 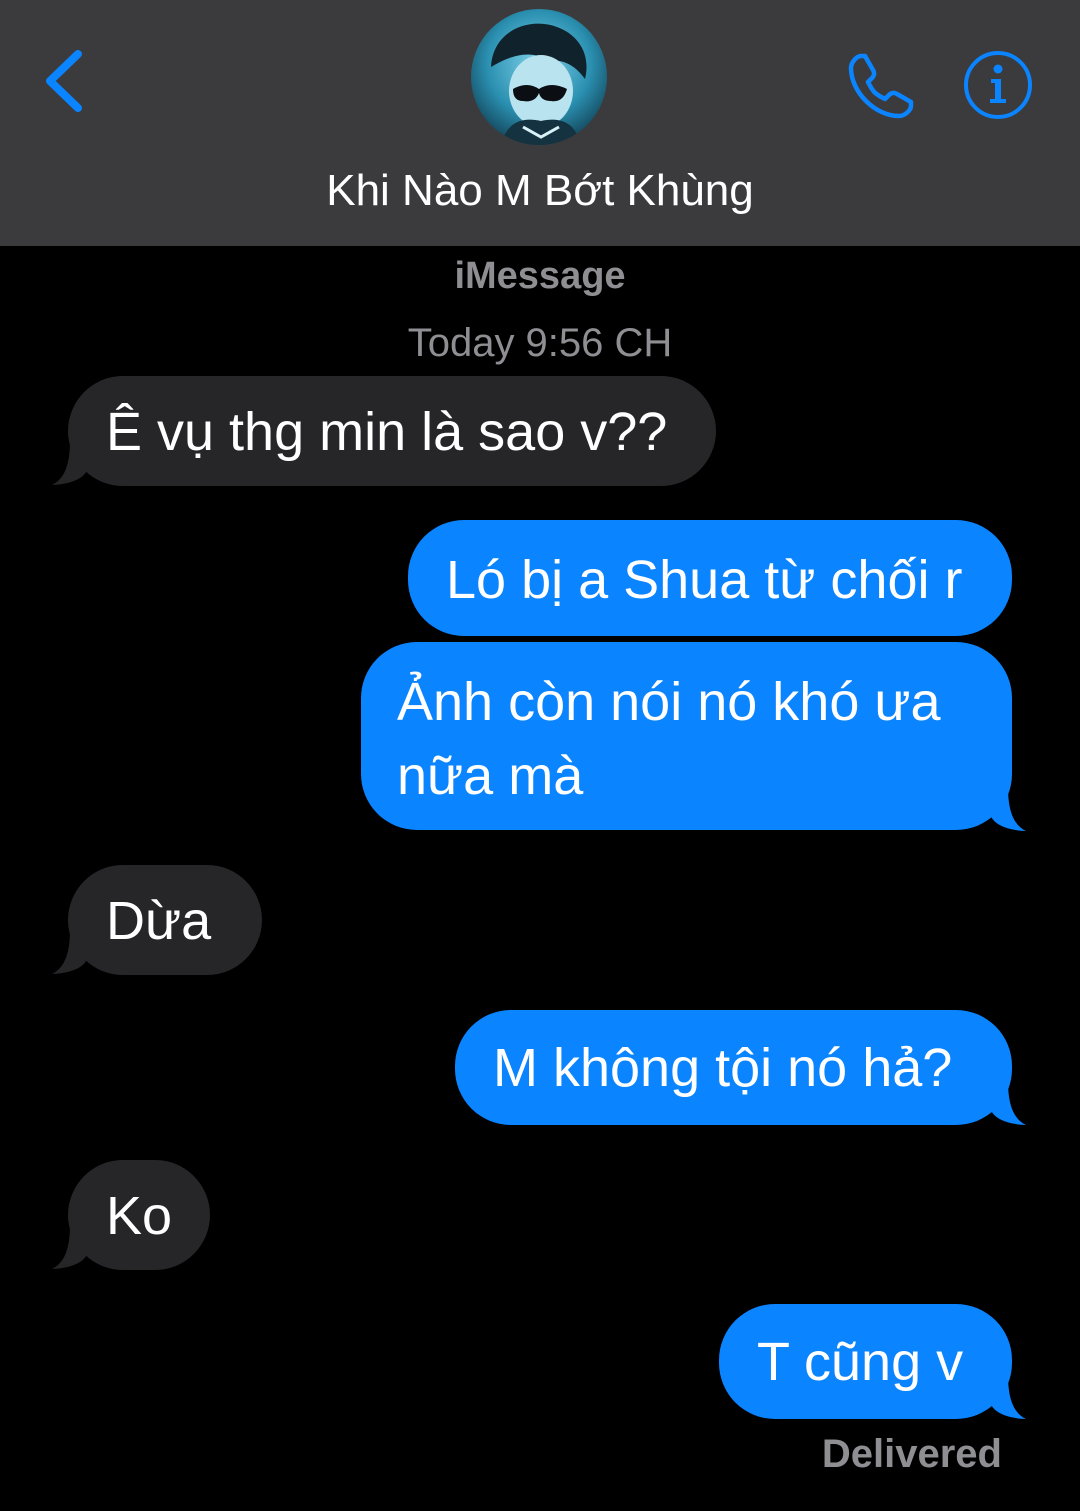 What do you see at coordinates (669, 702) in the screenshot?
I see `message-text-line: Ảnh còn nói nó khó ưa` at bounding box center [669, 702].